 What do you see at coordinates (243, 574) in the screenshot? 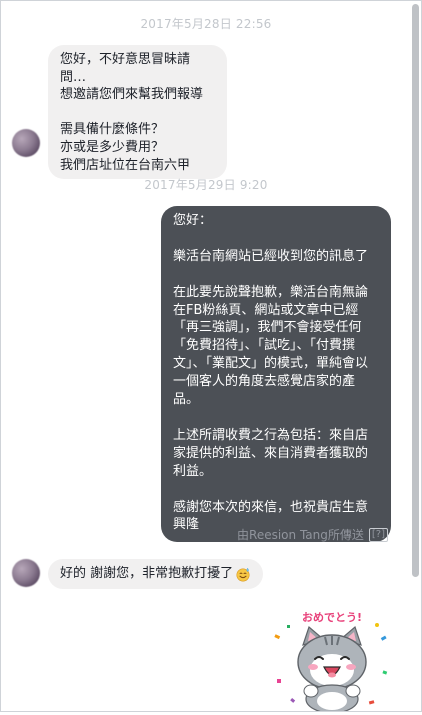
I see `sweat-smile-emoji` at bounding box center [243, 574].